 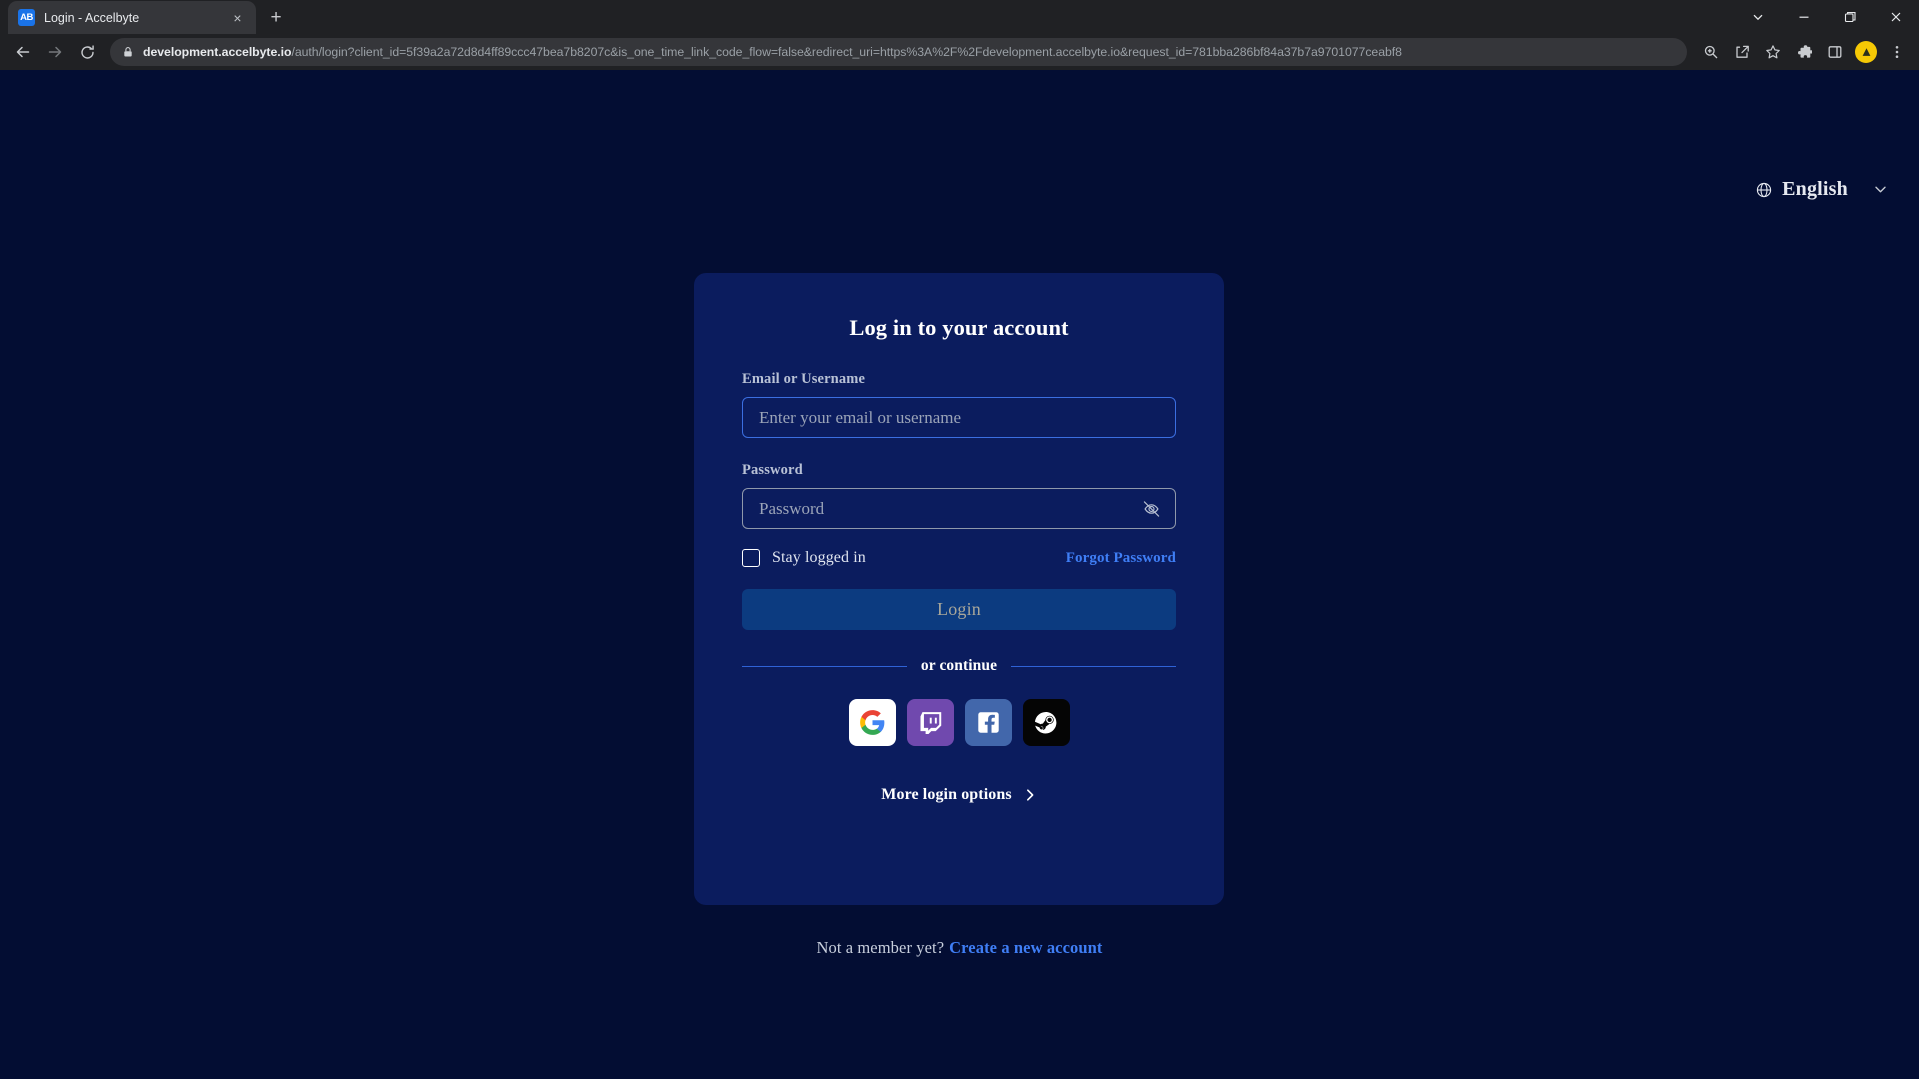 I want to click on email-input, so click(x=959, y=417).